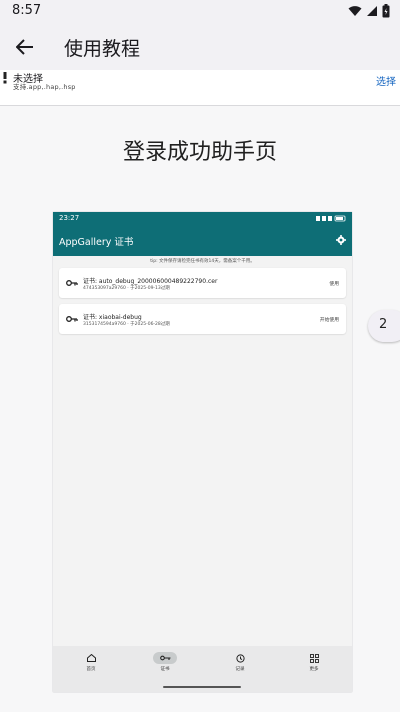 The height and width of the screenshot is (712, 400). I want to click on certificate-details: 3153174594a9760 · 于2025-06-28过期, so click(126, 324).